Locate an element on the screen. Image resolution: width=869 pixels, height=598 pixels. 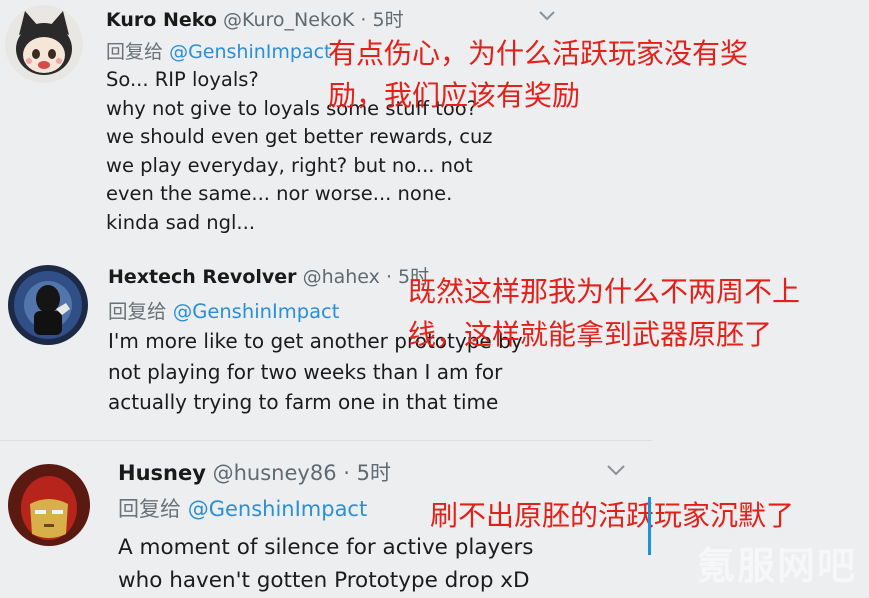
annotation-line: 励，我们应该有奖励 is located at coordinates (454, 95).